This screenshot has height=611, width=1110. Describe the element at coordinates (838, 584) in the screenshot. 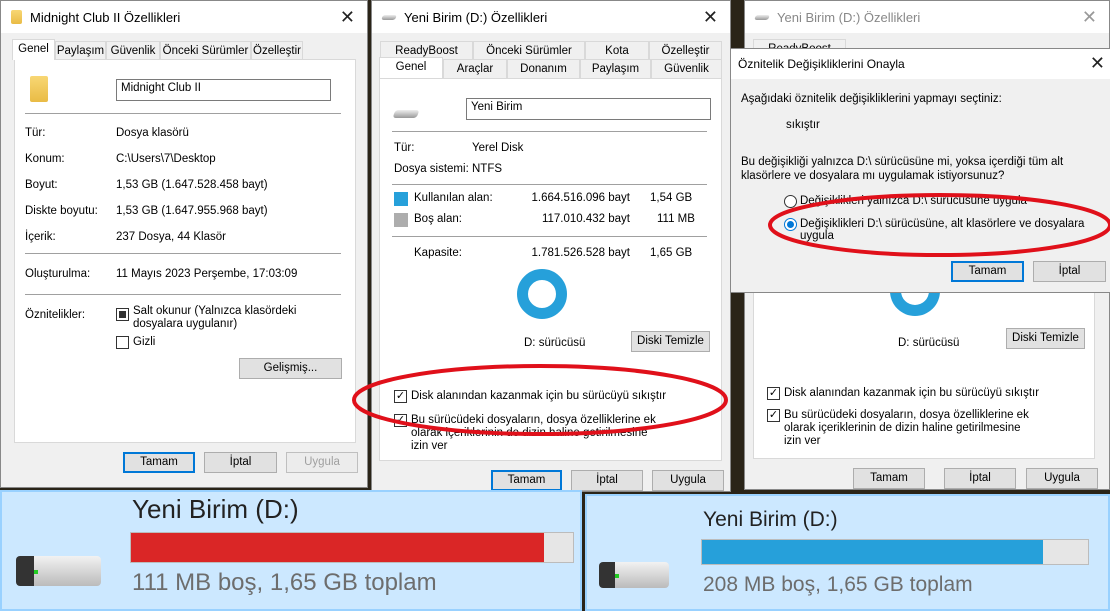

I see `drive-summary: 208 MB boş, 1,65 GB toplam` at that location.